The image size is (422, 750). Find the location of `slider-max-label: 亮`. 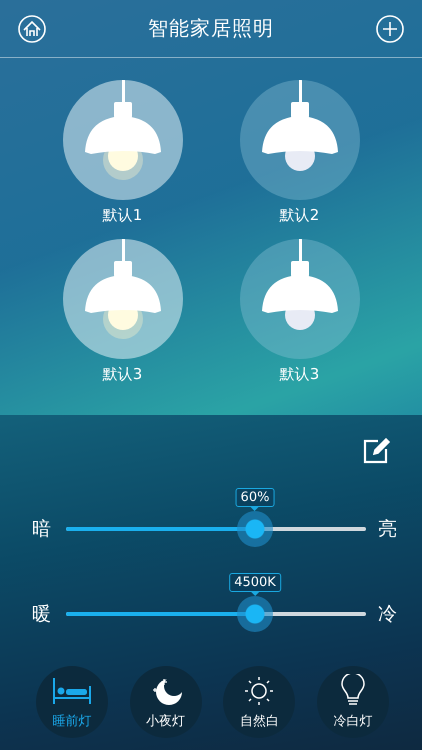

slider-max-label: 亮 is located at coordinates (388, 529).